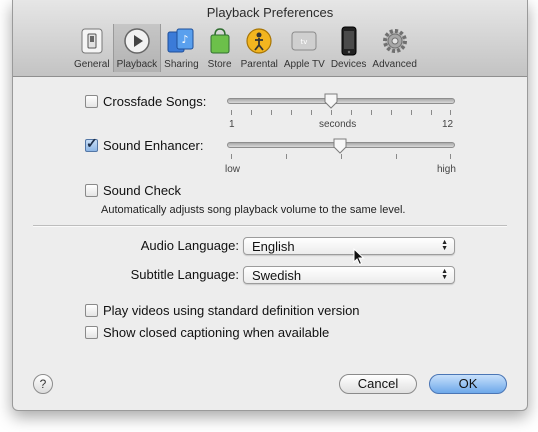 This screenshot has height=432, width=538. Describe the element at coordinates (142, 190) in the screenshot. I see `sound-check-label: Sound Check` at that location.